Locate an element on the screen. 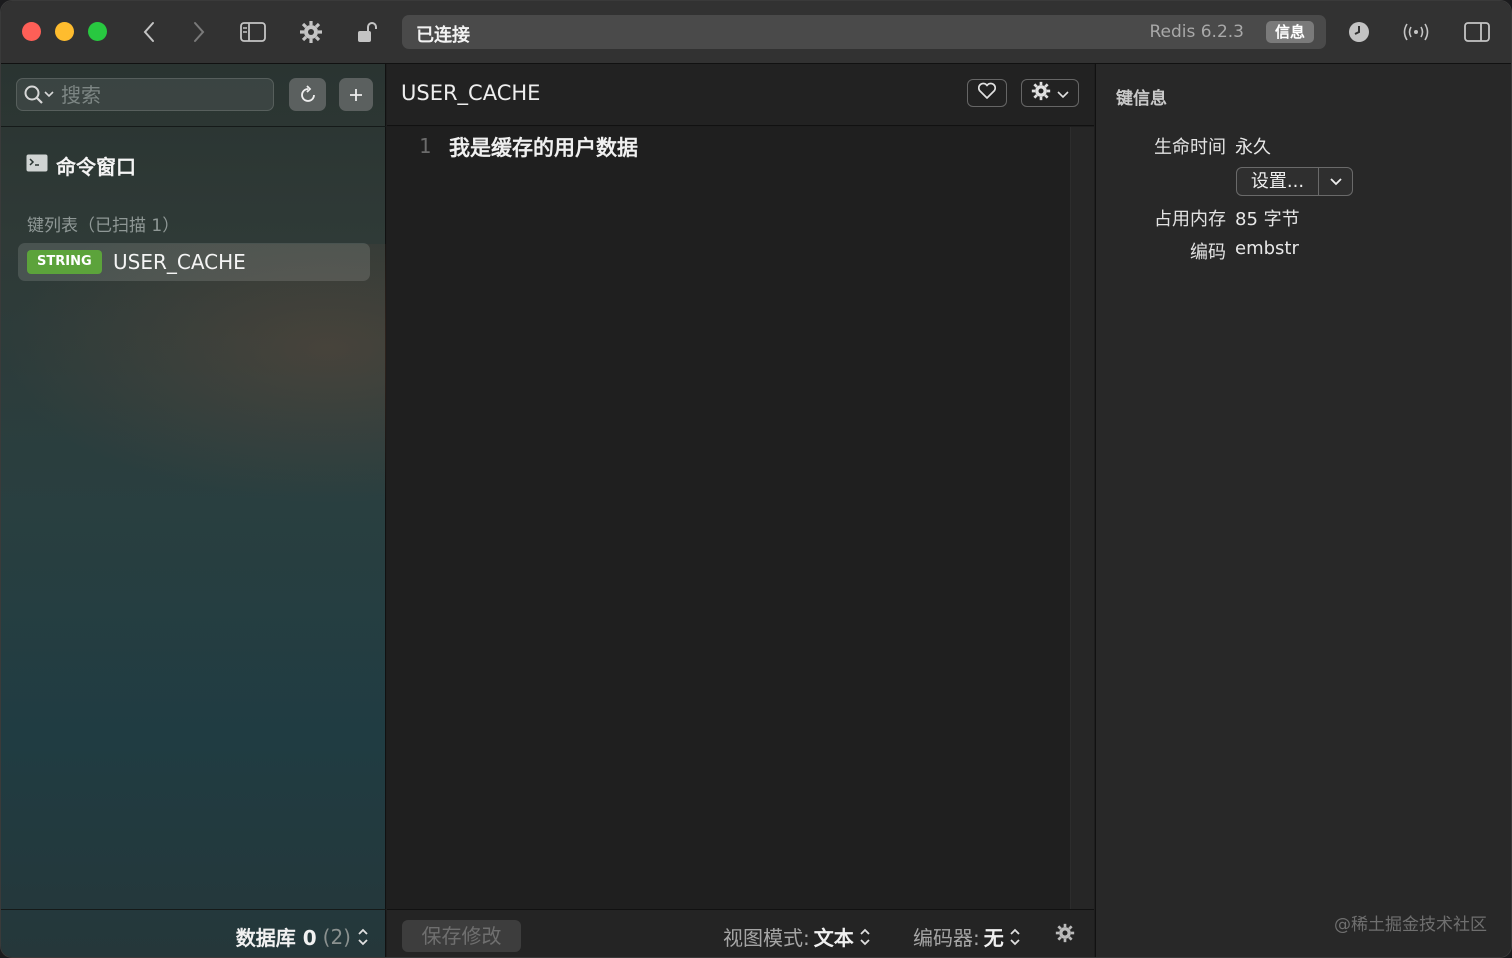 Image resolution: width=1512 pixels, height=958 pixels. editor-scrollbar is located at coordinates (1082, 518).